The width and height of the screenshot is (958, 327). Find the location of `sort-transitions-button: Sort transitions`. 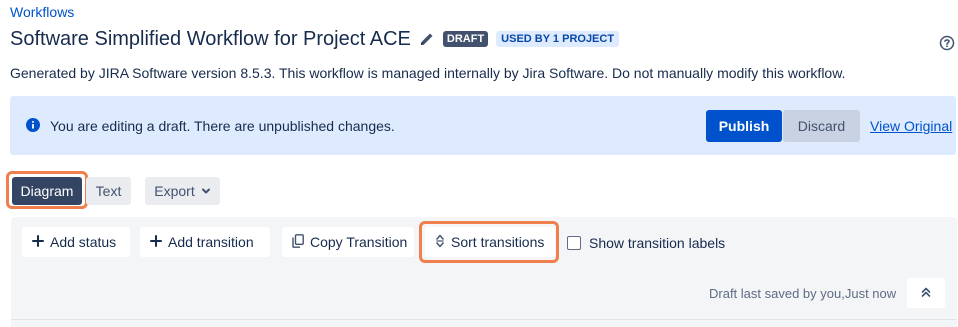

sort-transitions-button: Sort transitions is located at coordinates (490, 242).